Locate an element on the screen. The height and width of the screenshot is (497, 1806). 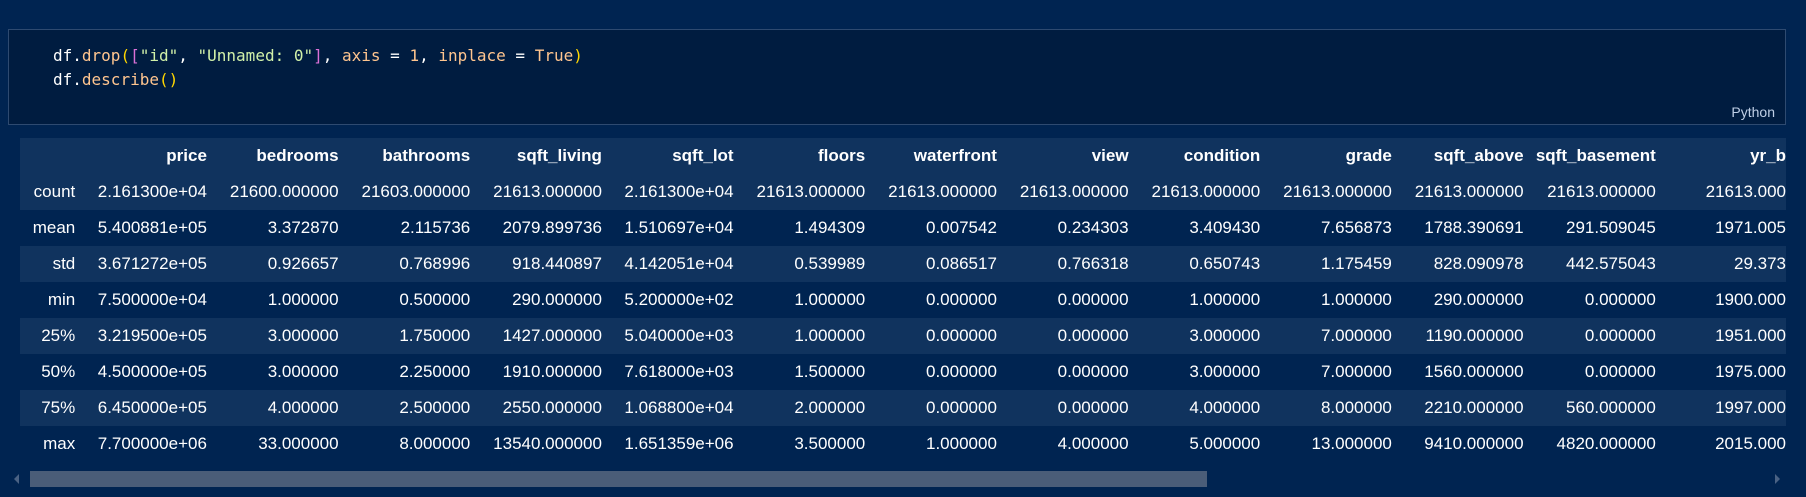
table-cell: 291.509045 is located at coordinates (1589, 228).